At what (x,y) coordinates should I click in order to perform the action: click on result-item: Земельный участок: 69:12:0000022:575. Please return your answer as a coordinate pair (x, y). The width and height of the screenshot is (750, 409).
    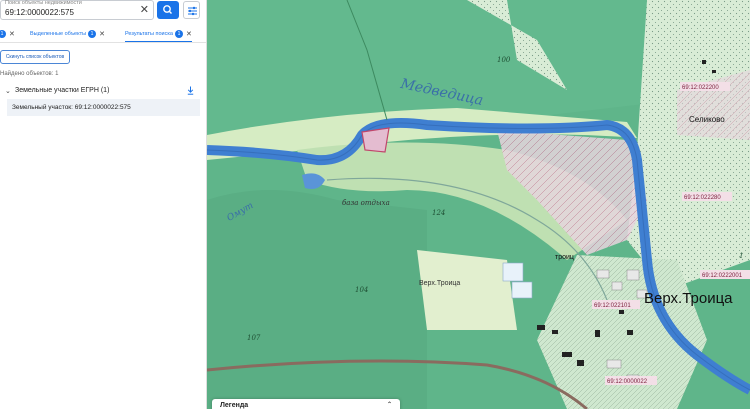
    Looking at the image, I should click on (103, 107).